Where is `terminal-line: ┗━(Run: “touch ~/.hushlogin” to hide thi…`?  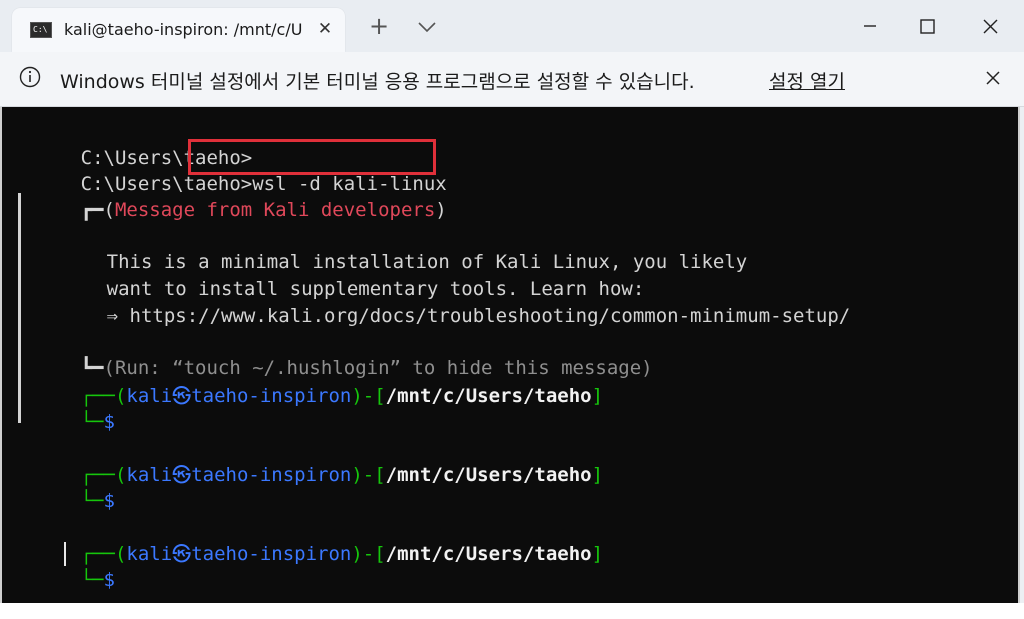
terminal-line: ┗━(Run: “touch ~/.hushlogin” to hide thi… is located at coordinates (332, 354).